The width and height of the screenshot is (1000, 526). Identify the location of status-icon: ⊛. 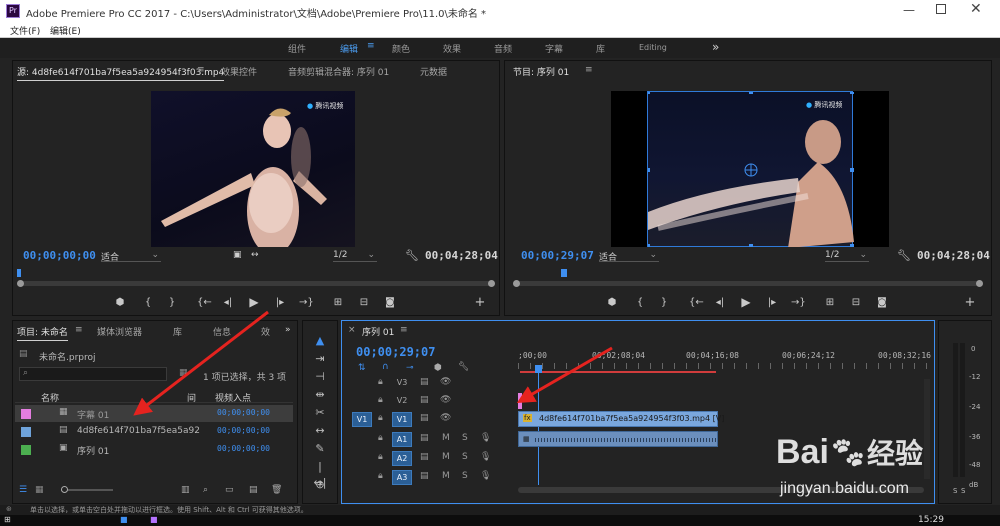
(9, 509).